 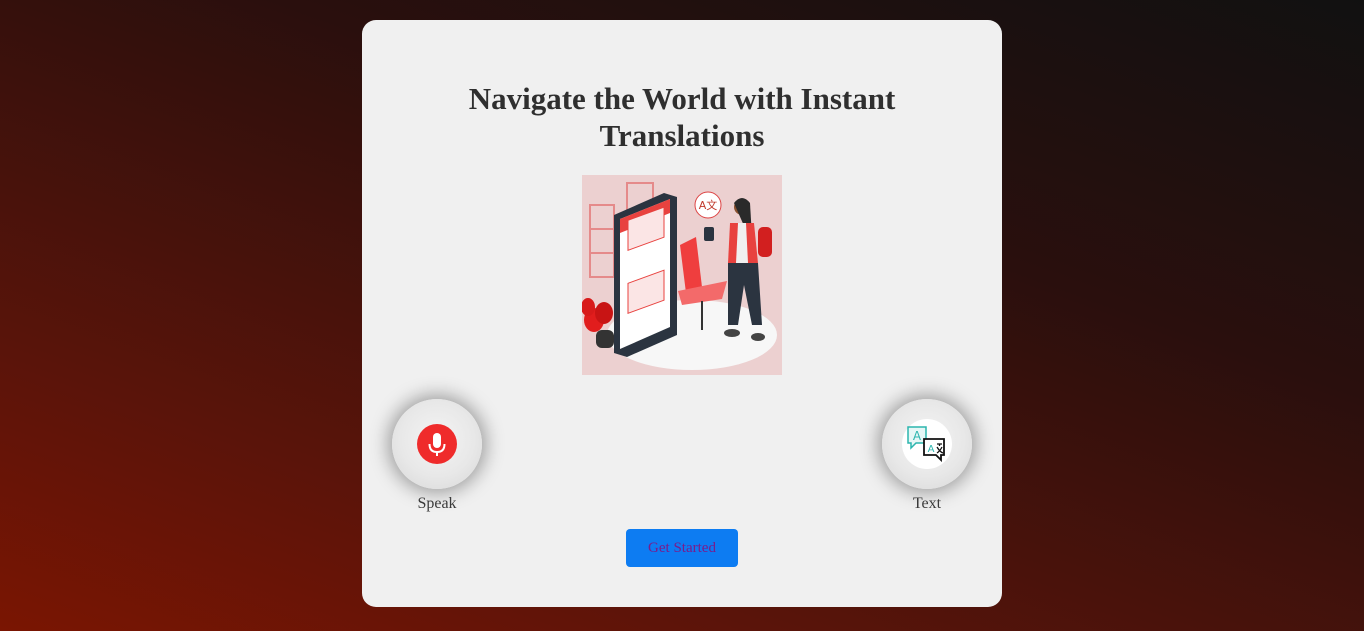 I want to click on text-button: A A, so click(x=927, y=444).